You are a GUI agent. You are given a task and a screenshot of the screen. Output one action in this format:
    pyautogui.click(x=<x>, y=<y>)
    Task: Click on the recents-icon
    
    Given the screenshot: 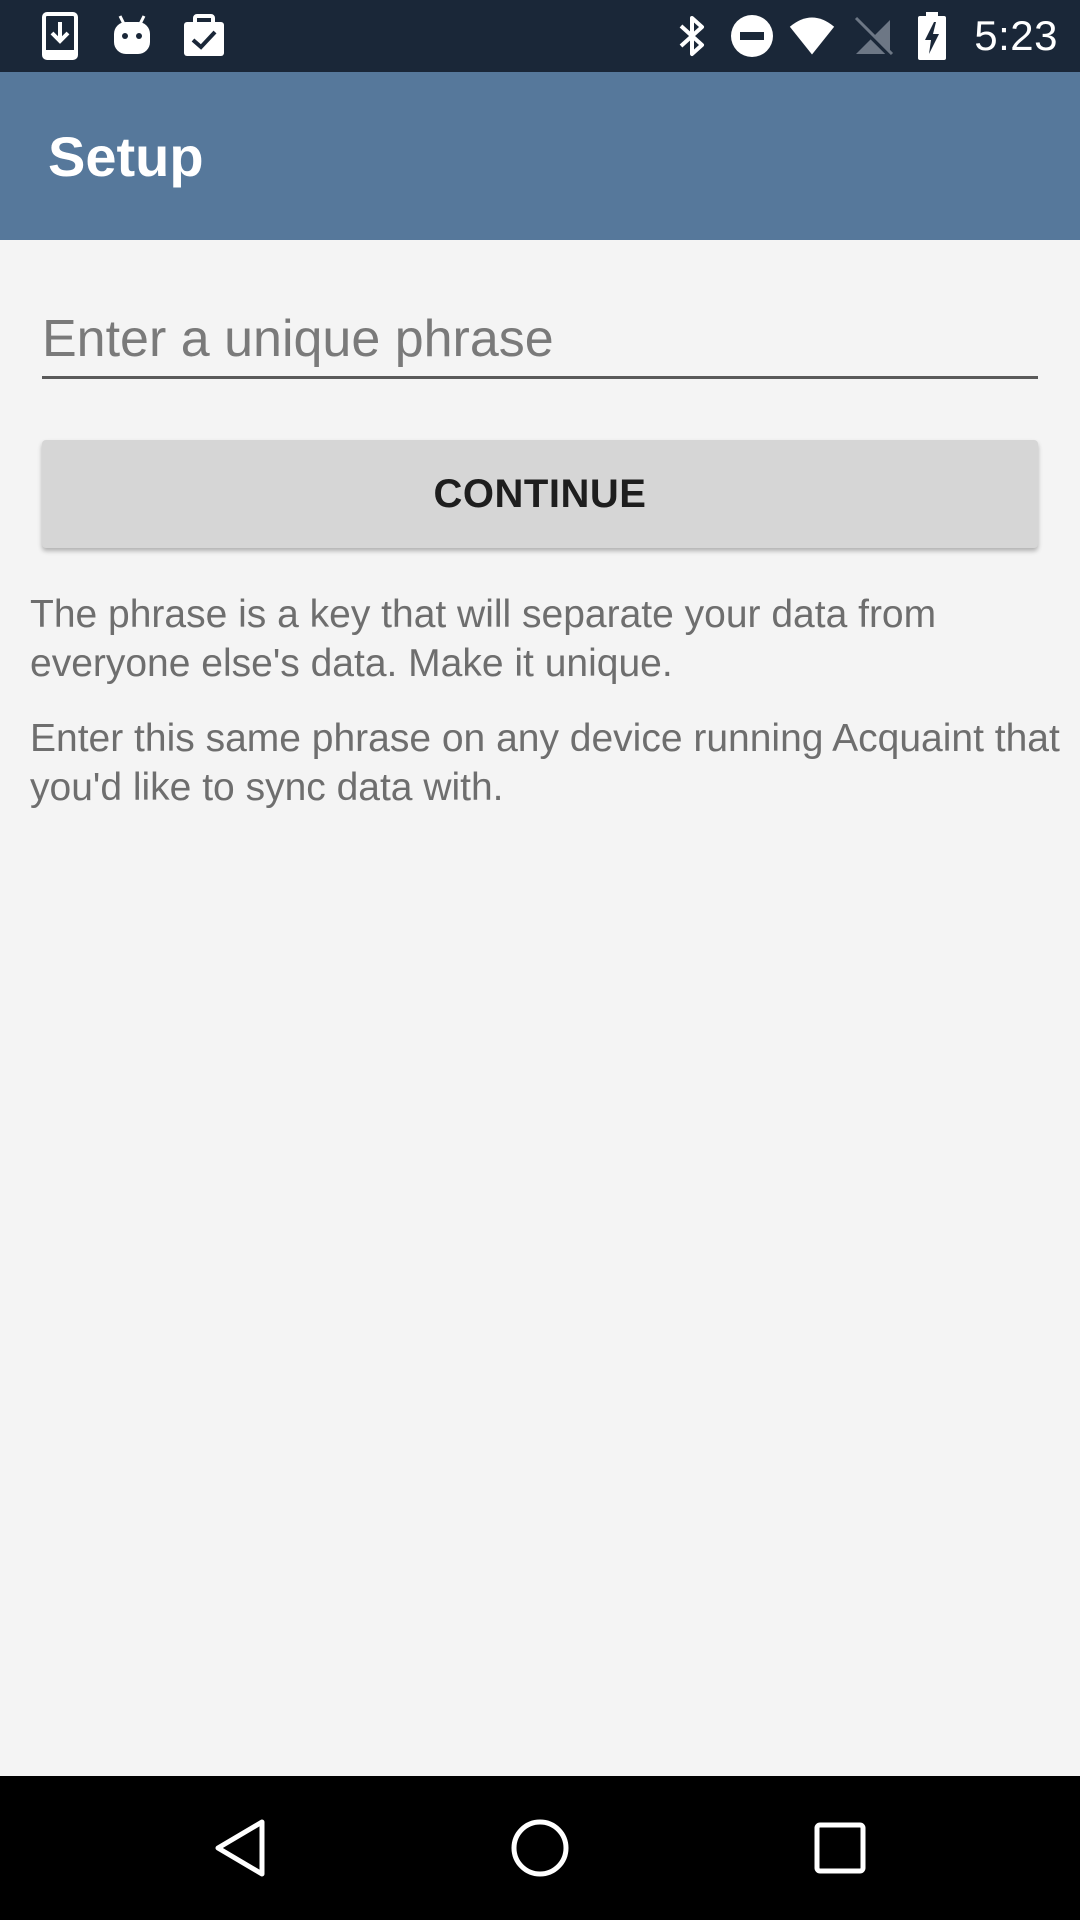 What is the action you would take?
    pyautogui.click(x=840, y=1848)
    